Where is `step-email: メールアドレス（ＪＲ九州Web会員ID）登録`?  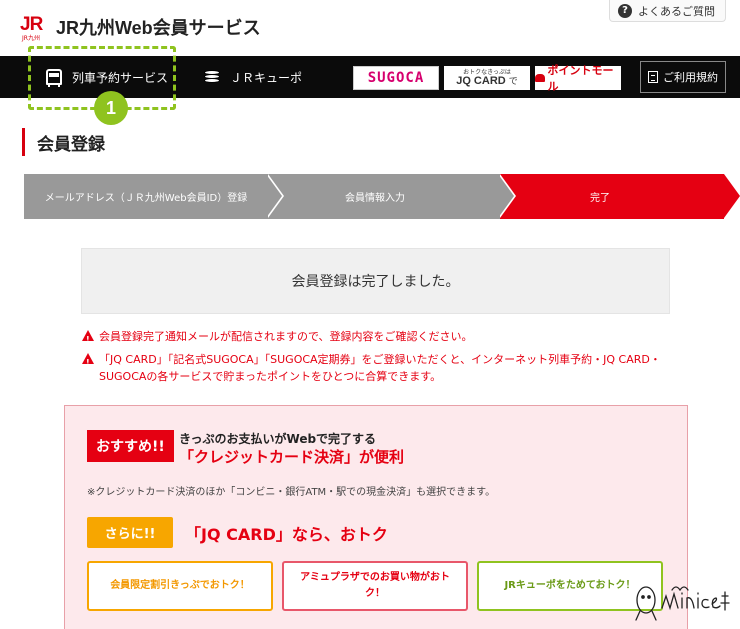
step-email: メールアドレス（ＪＲ九州Web会員ID）登録 is located at coordinates (146, 196).